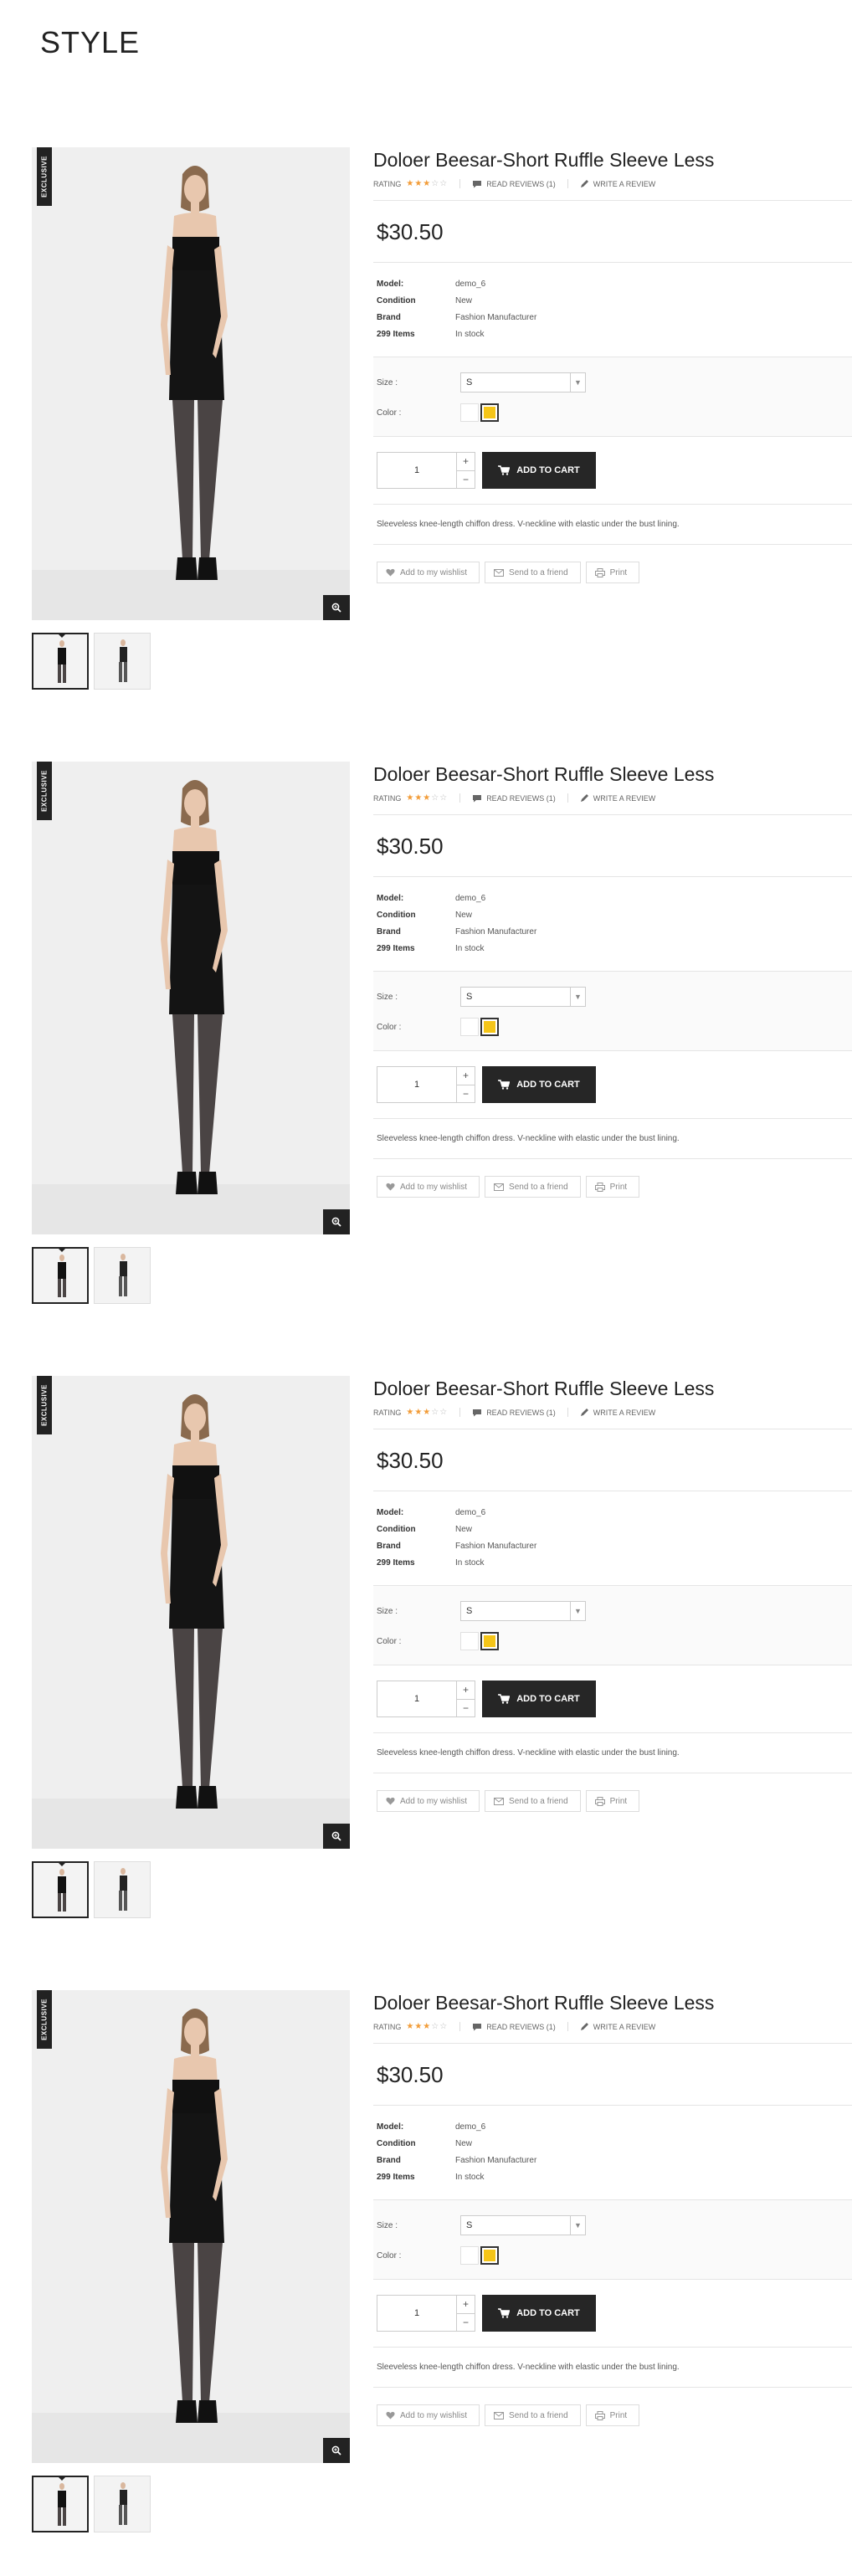 Image resolution: width=852 pixels, height=2576 pixels. Describe the element at coordinates (91, 42) in the screenshot. I see `page-title: STYLE` at that location.